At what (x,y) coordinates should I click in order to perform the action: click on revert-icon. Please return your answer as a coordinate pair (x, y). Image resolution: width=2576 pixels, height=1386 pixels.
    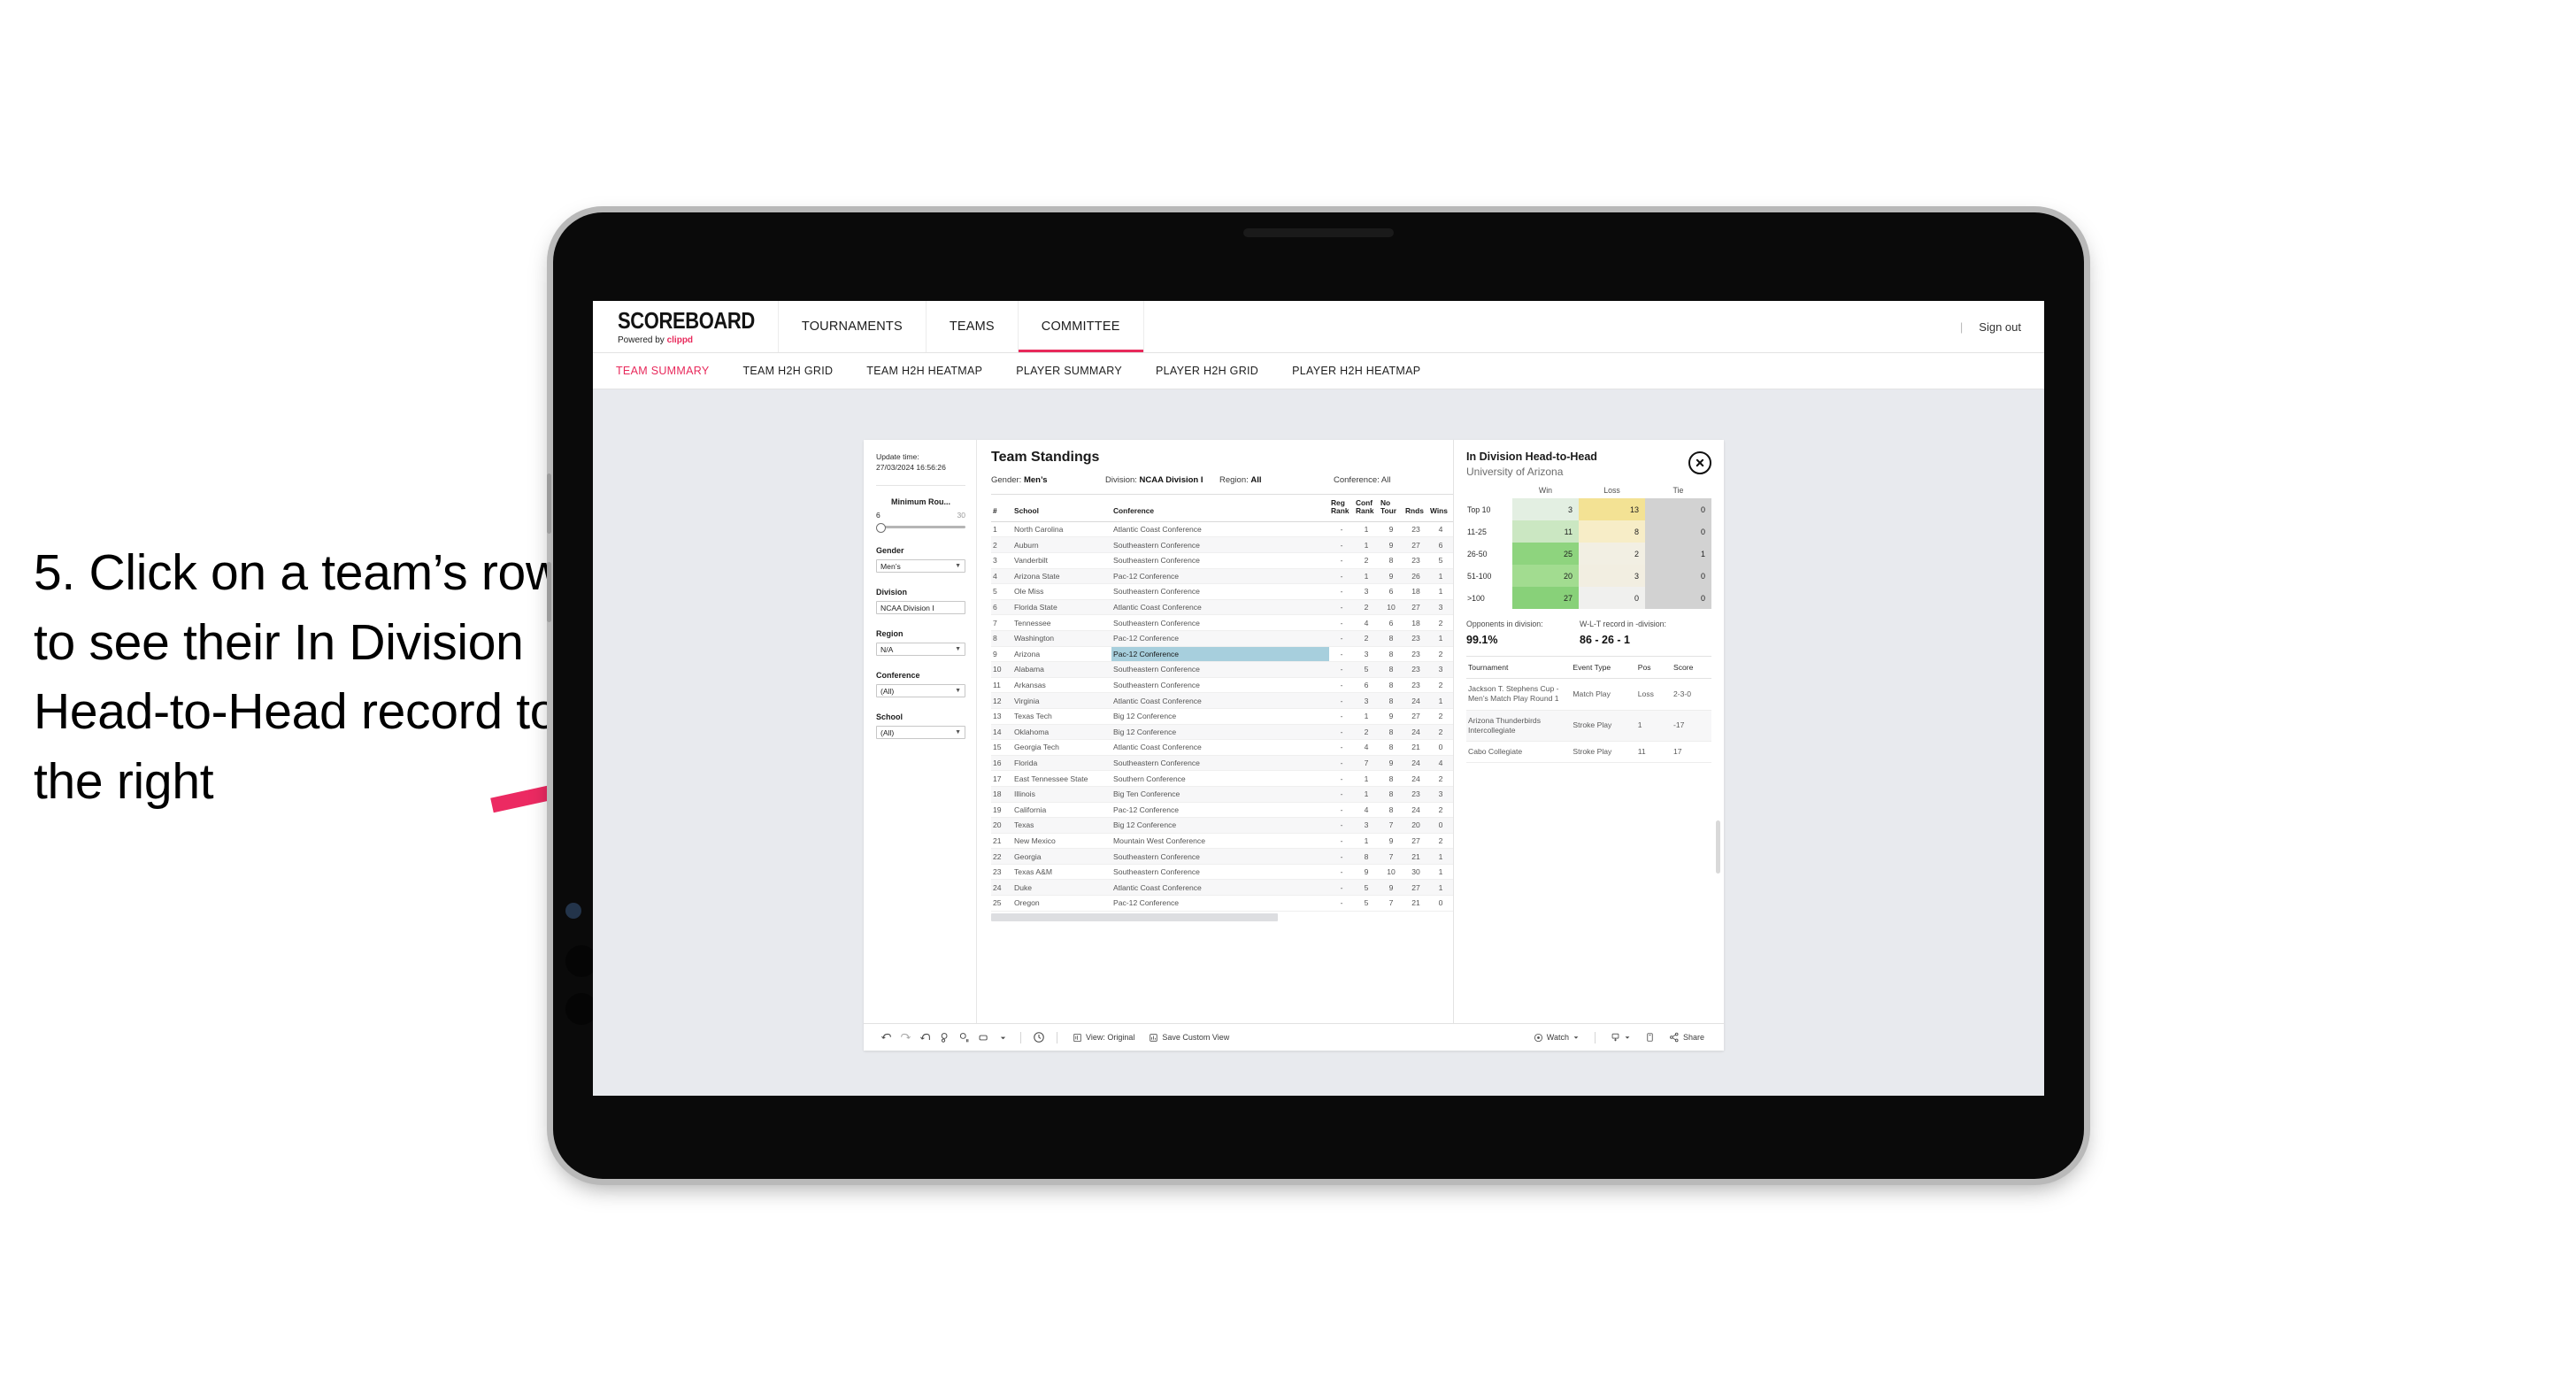
    Looking at the image, I should click on (924, 1037).